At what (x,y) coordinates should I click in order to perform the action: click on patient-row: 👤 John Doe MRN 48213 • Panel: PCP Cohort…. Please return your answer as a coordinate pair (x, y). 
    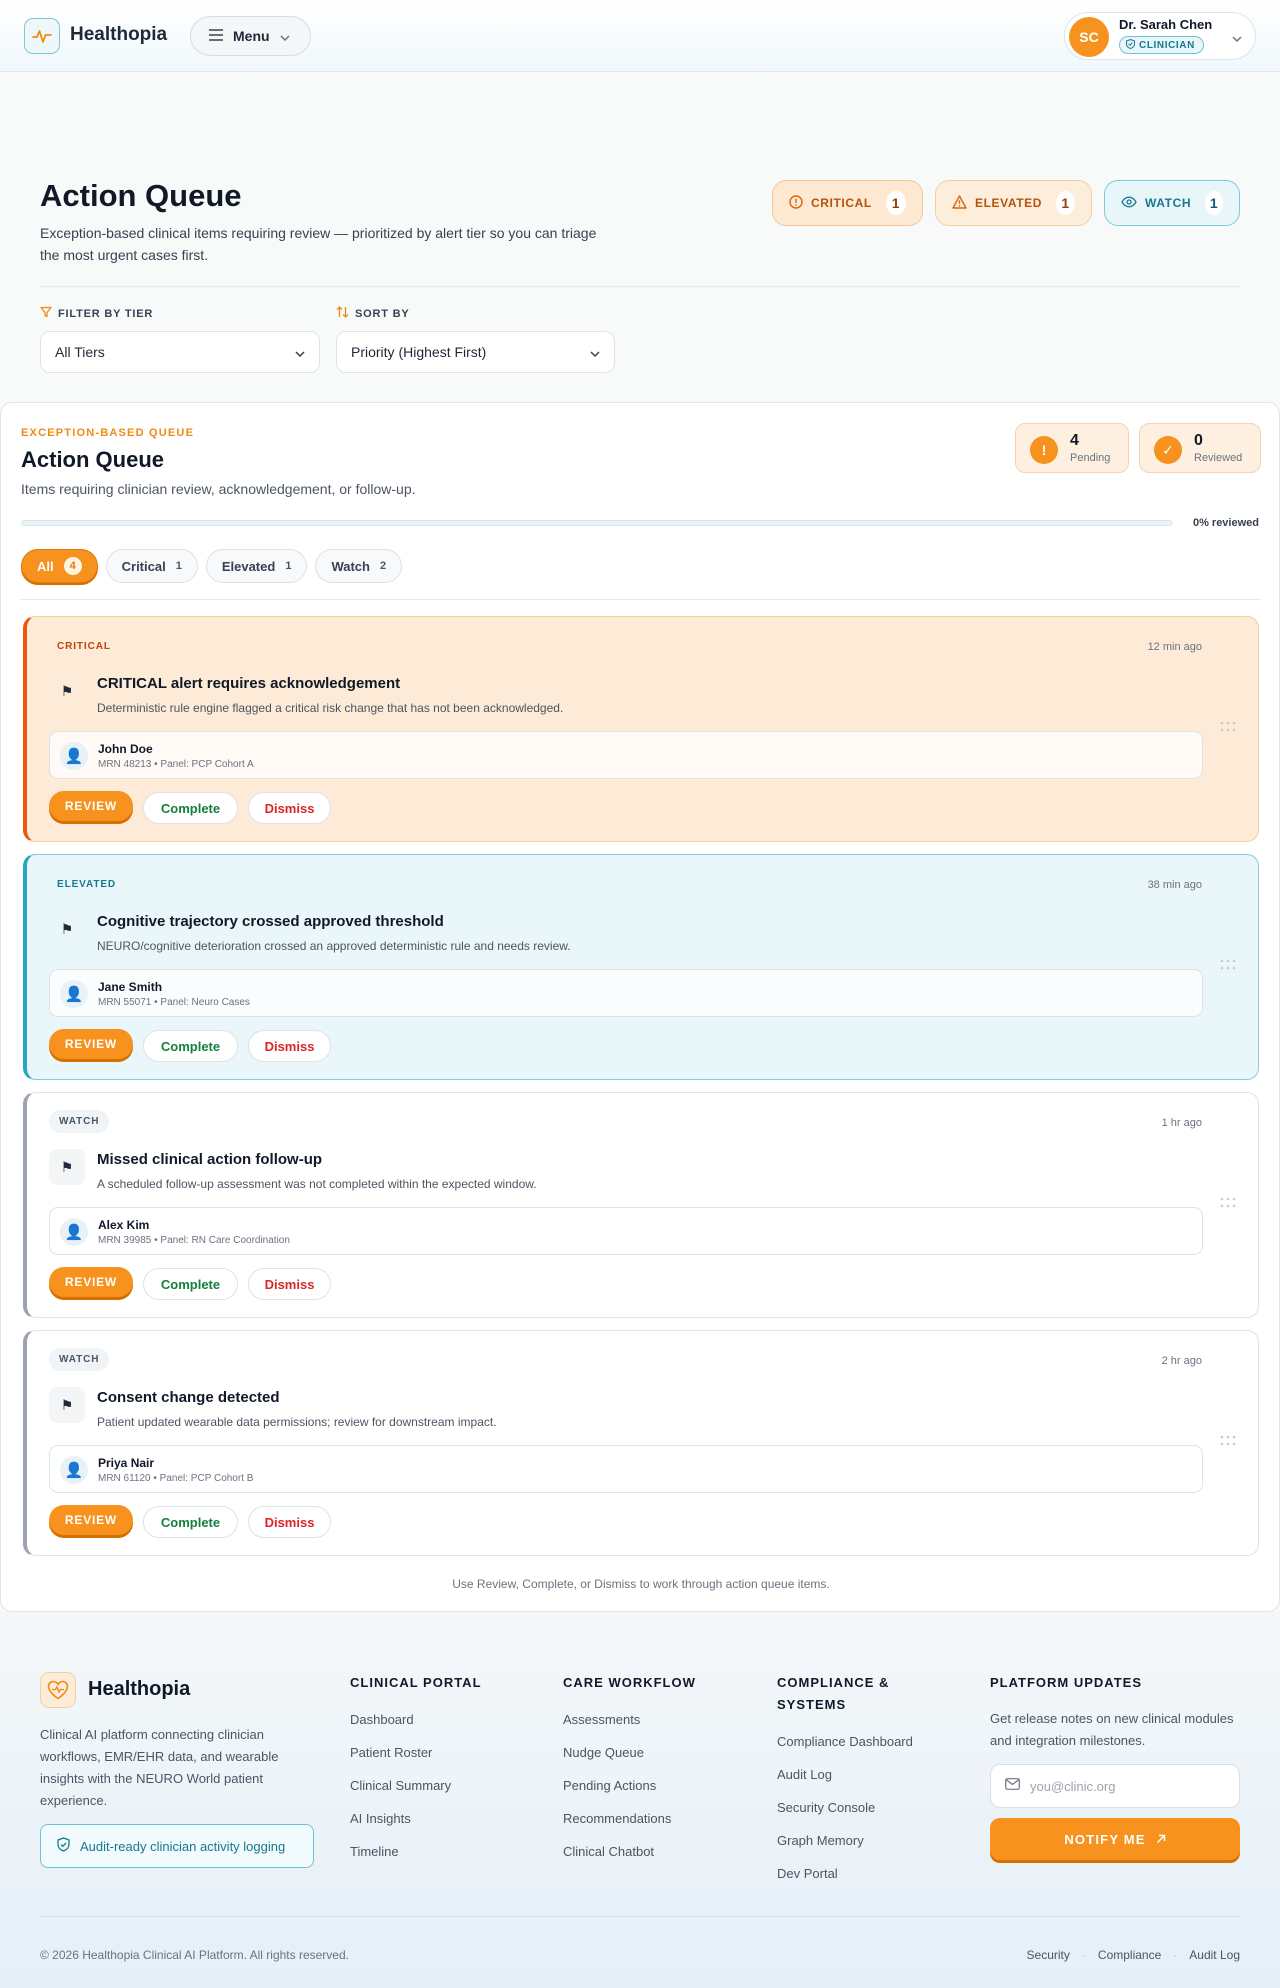
    Looking at the image, I should click on (626, 755).